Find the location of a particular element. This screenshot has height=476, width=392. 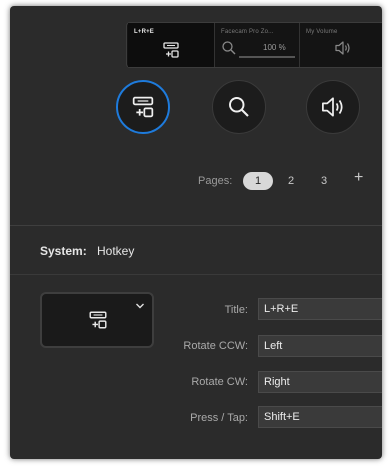

press-tap-label: Press / Tap: is located at coordinates (219, 418).